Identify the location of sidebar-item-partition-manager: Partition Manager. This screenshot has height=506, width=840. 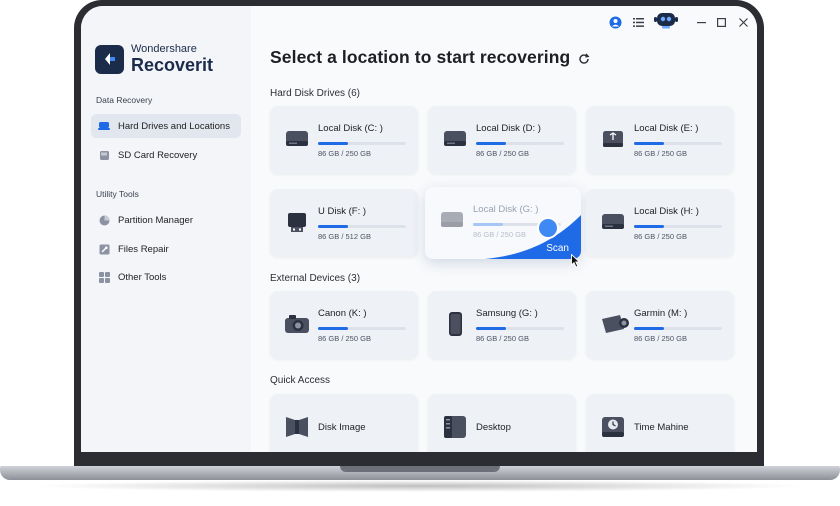
(166, 220).